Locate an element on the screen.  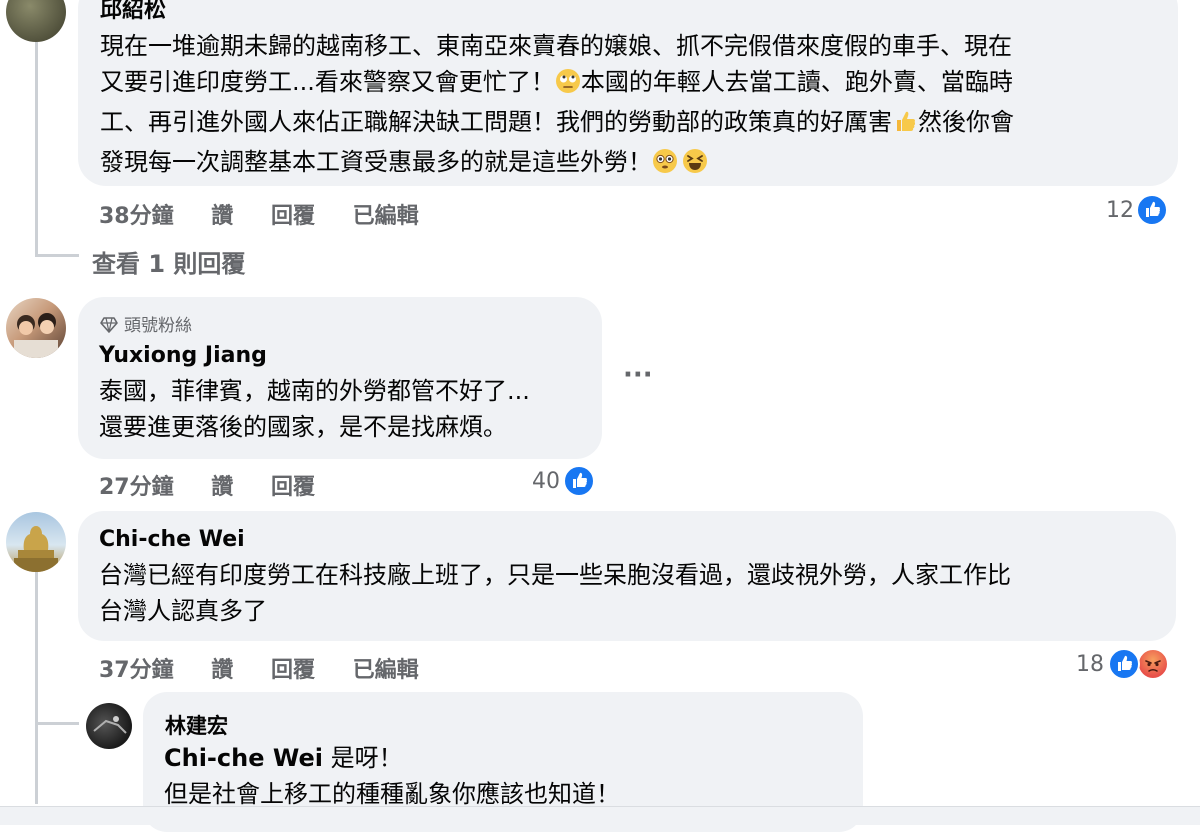
comment-text: 泰國，菲律賓，越南的外勞都管不好了... 還要進更落後的國家，是不是找麻煩。 is located at coordinates (314, 409).